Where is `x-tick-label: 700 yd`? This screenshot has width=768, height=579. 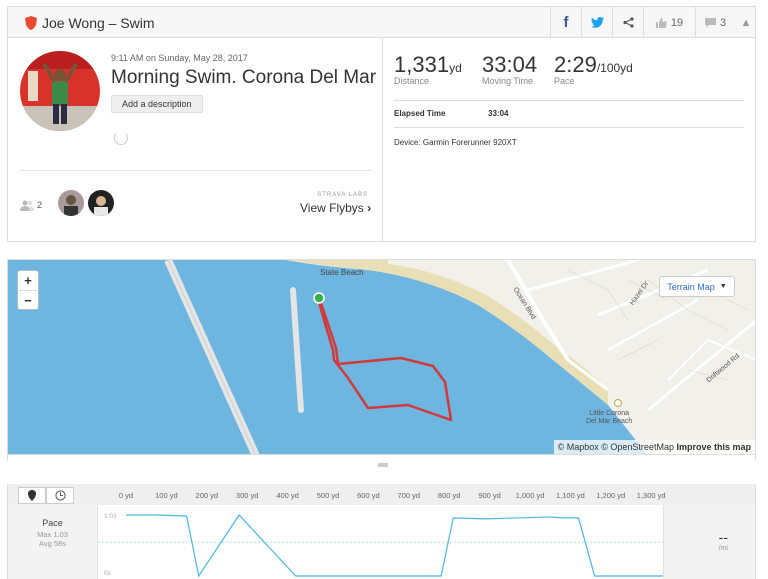
x-tick-label: 700 yd is located at coordinates (409, 495).